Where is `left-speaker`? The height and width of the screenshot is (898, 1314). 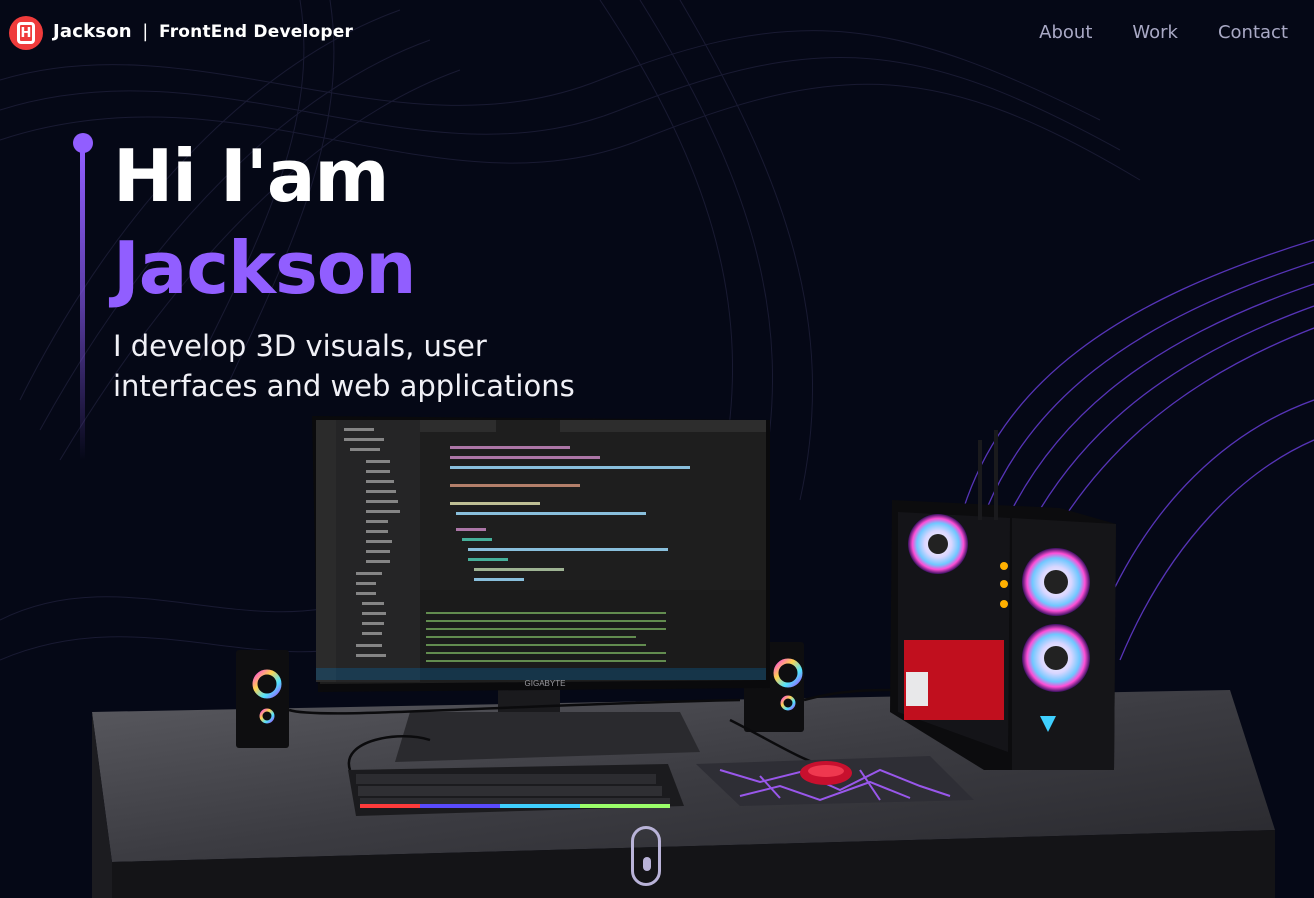 left-speaker is located at coordinates (262, 699).